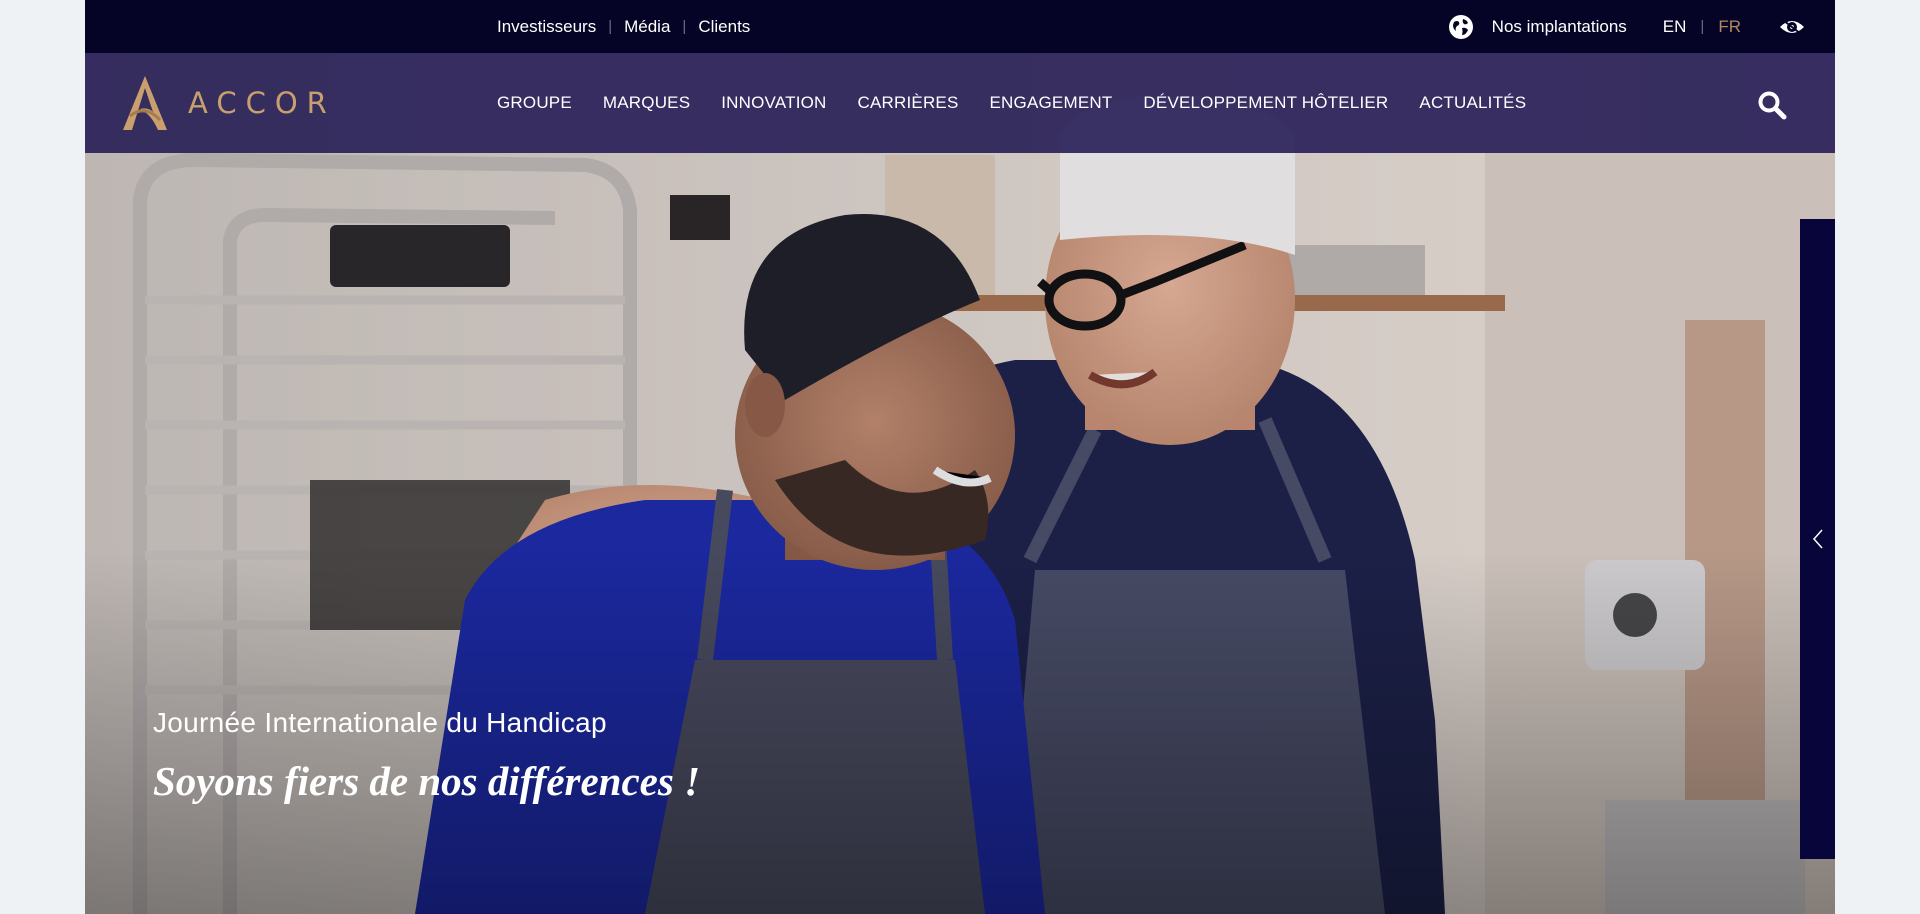 The width and height of the screenshot is (1920, 914). Describe the element at coordinates (908, 103) in the screenshot. I see `nav-item-carrieres: CARRIÈRES` at that location.